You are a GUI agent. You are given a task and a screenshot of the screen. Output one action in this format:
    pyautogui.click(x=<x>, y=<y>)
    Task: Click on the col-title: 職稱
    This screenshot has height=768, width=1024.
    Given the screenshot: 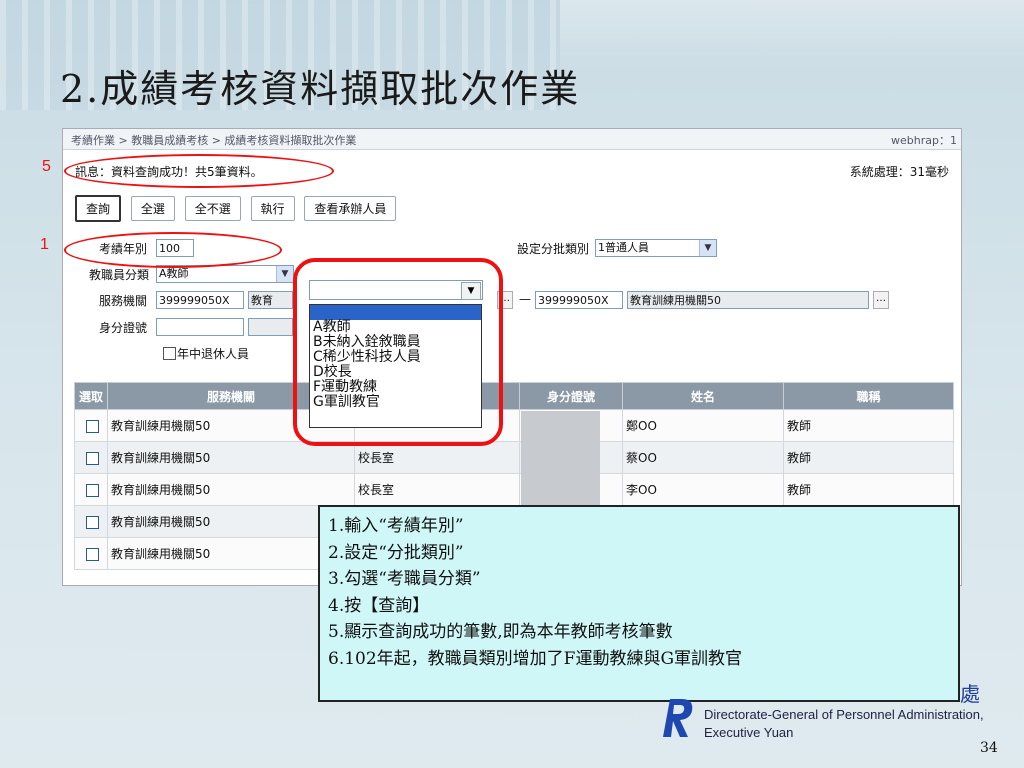 What is the action you would take?
    pyautogui.click(x=868, y=396)
    